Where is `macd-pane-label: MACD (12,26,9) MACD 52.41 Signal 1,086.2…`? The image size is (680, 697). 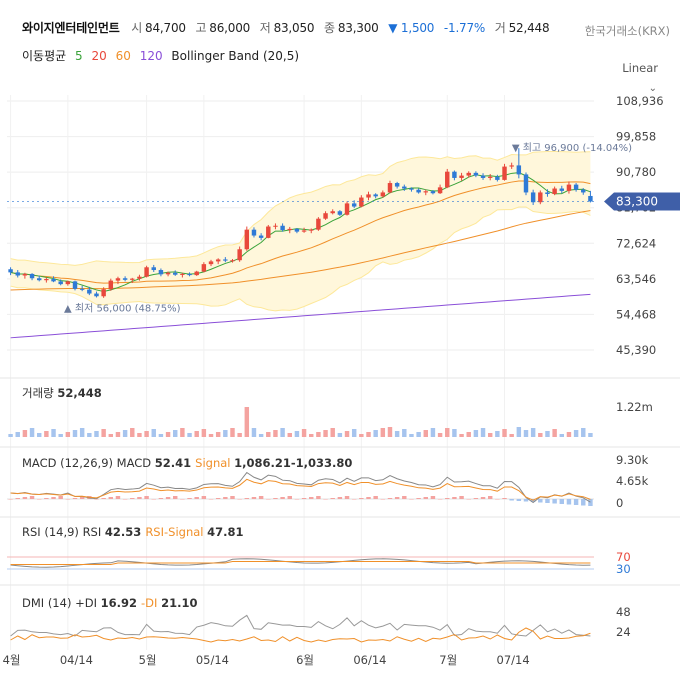
macd-pane-label: MACD (12,26,9) MACD 52.41 Signal 1,086.2… is located at coordinates (187, 463).